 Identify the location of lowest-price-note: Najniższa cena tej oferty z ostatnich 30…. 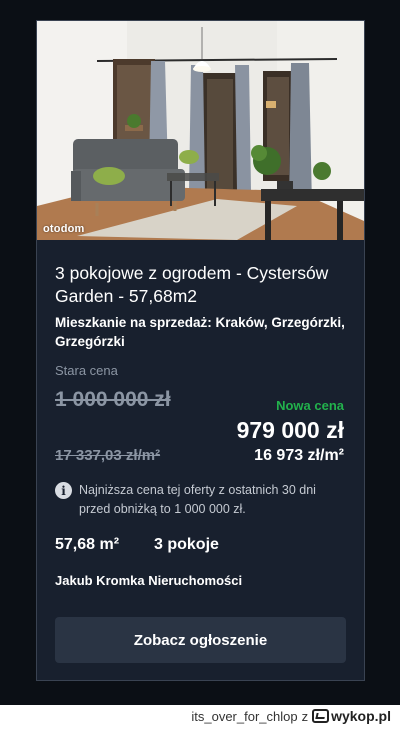
(197, 499).